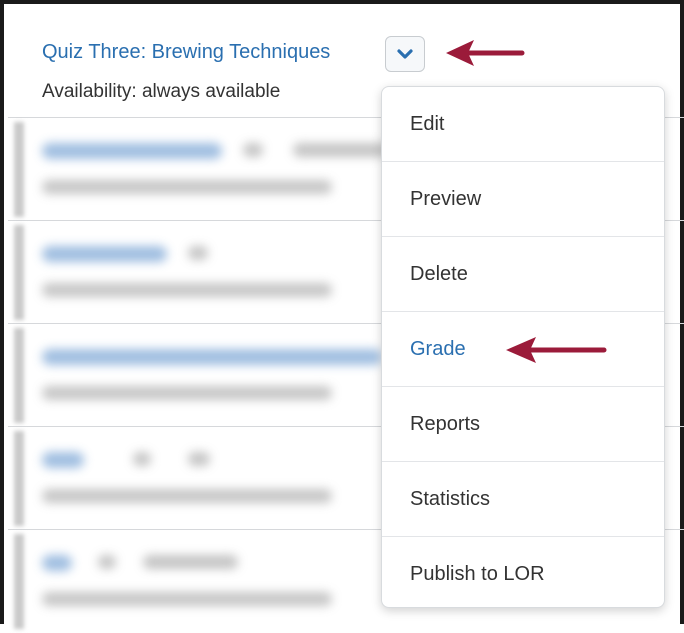 The image size is (684, 633). What do you see at coordinates (523, 199) in the screenshot?
I see `menu-item-preview: Preview` at bounding box center [523, 199].